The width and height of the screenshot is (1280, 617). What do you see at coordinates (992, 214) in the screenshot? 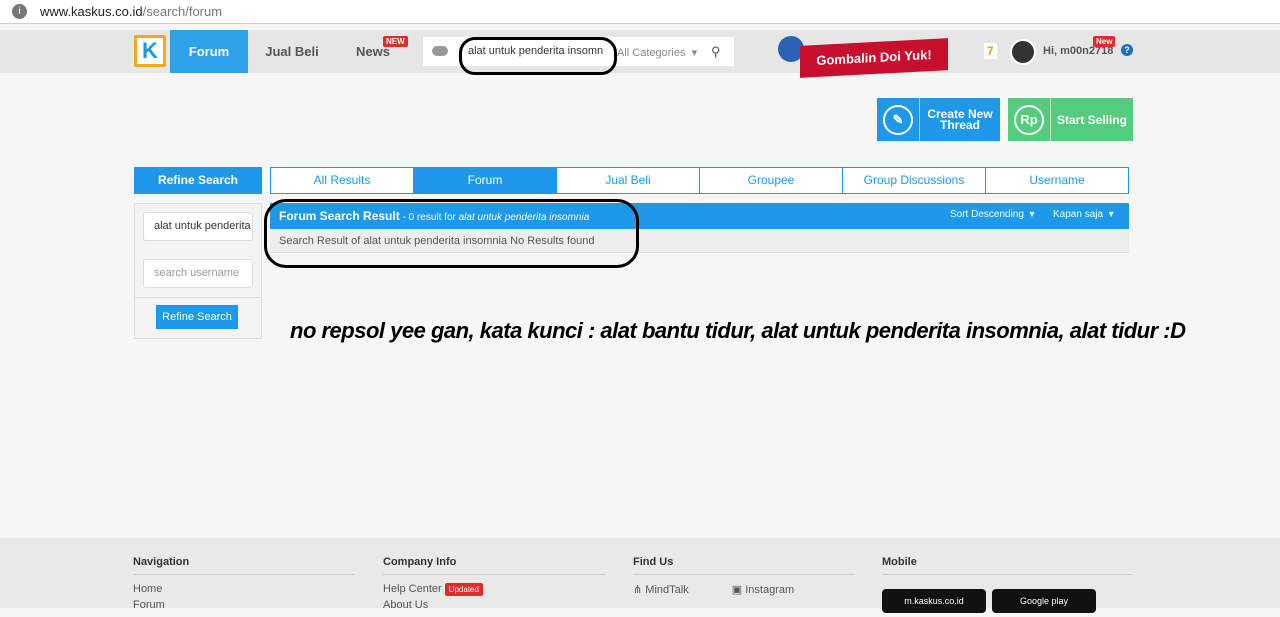
I see `sort-dropdown: Sort Descending ▾` at bounding box center [992, 214].